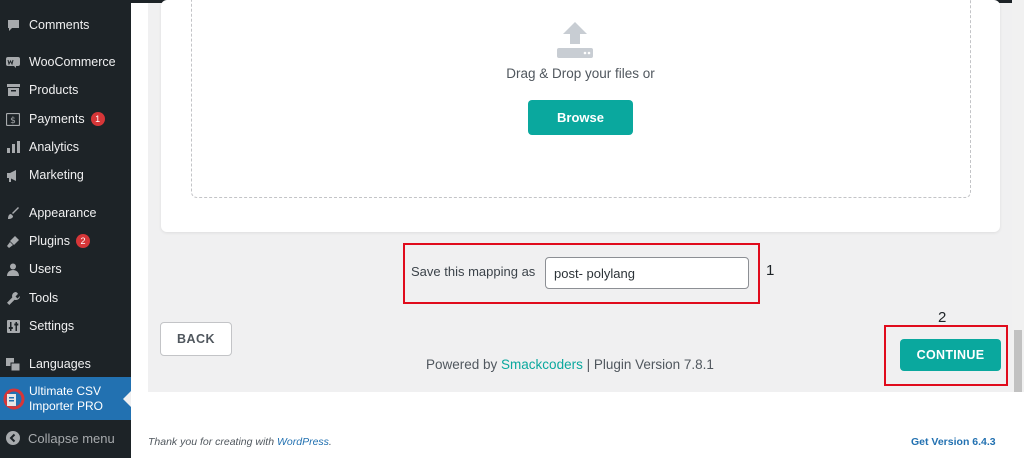 The width and height of the screenshot is (1024, 458). What do you see at coordinates (14, 399) in the screenshot?
I see `csv-importer-icon` at bounding box center [14, 399].